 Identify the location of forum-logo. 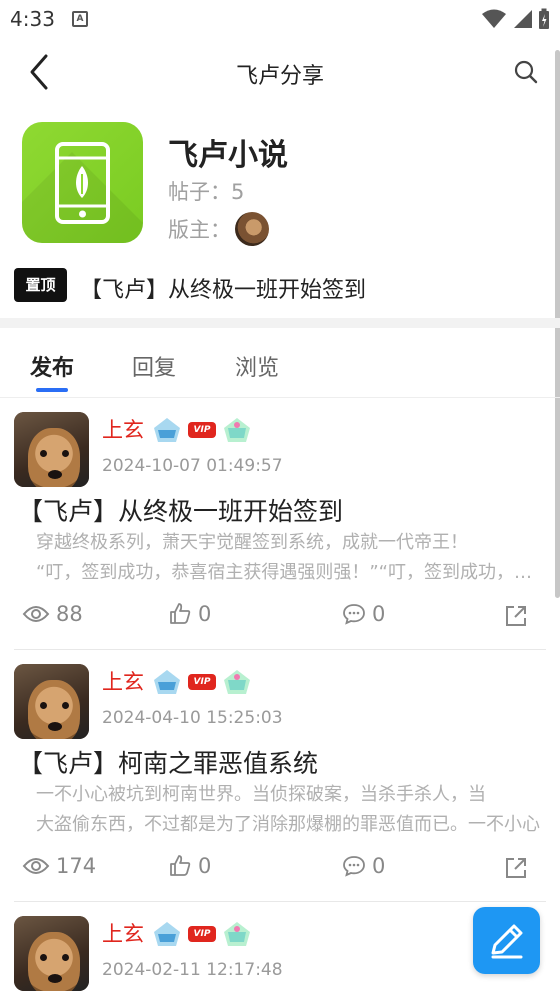
(82, 182).